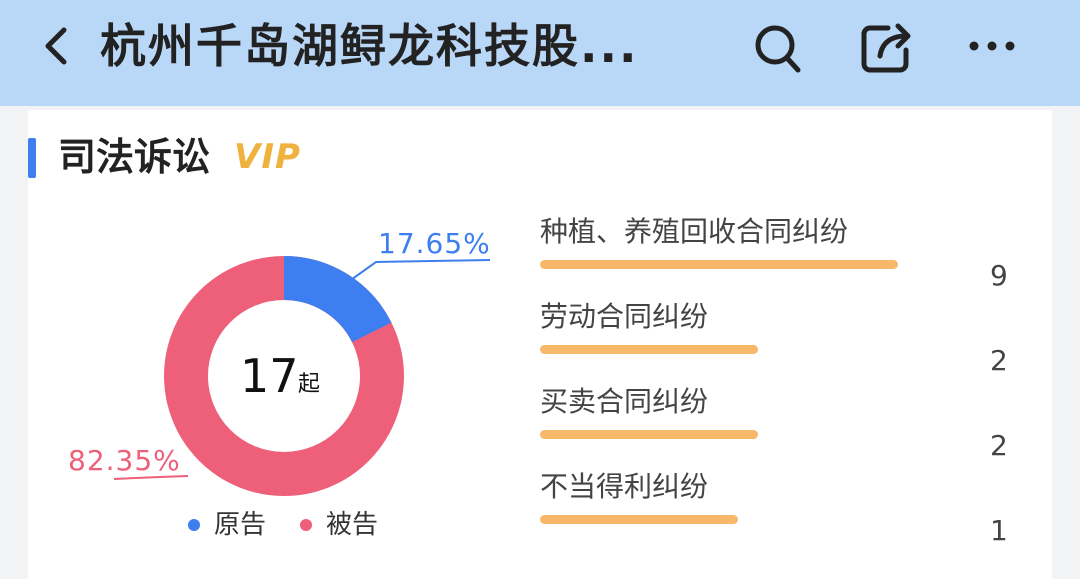 The width and height of the screenshot is (1080, 579). Describe the element at coordinates (790, 422) in the screenshot. I see `case-type-row: 买卖合同纠纷 2` at that location.